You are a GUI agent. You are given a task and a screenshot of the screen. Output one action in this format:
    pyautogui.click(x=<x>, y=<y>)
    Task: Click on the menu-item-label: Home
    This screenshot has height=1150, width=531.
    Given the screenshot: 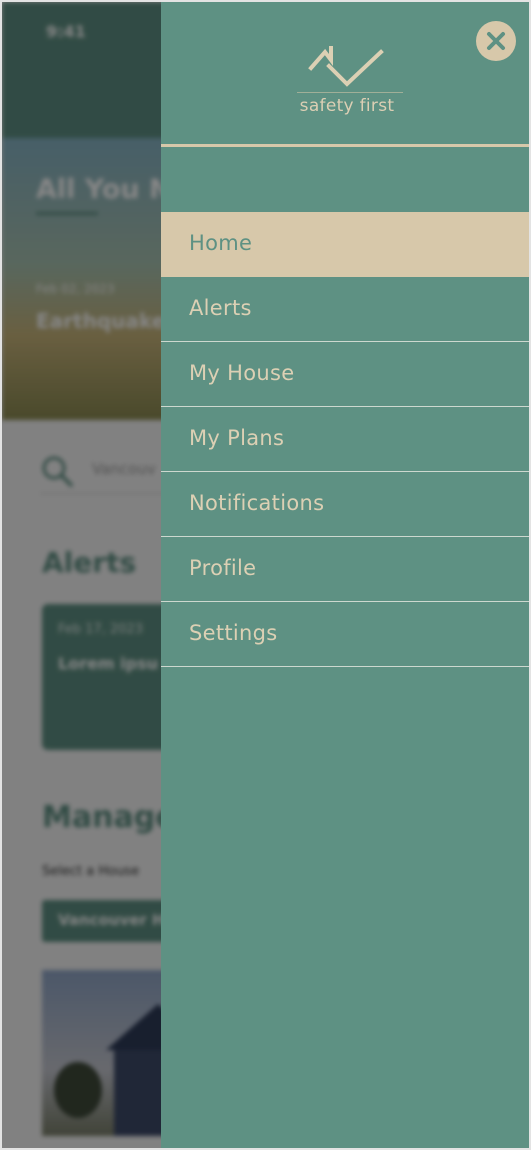 What is the action you would take?
    pyautogui.click(x=221, y=243)
    